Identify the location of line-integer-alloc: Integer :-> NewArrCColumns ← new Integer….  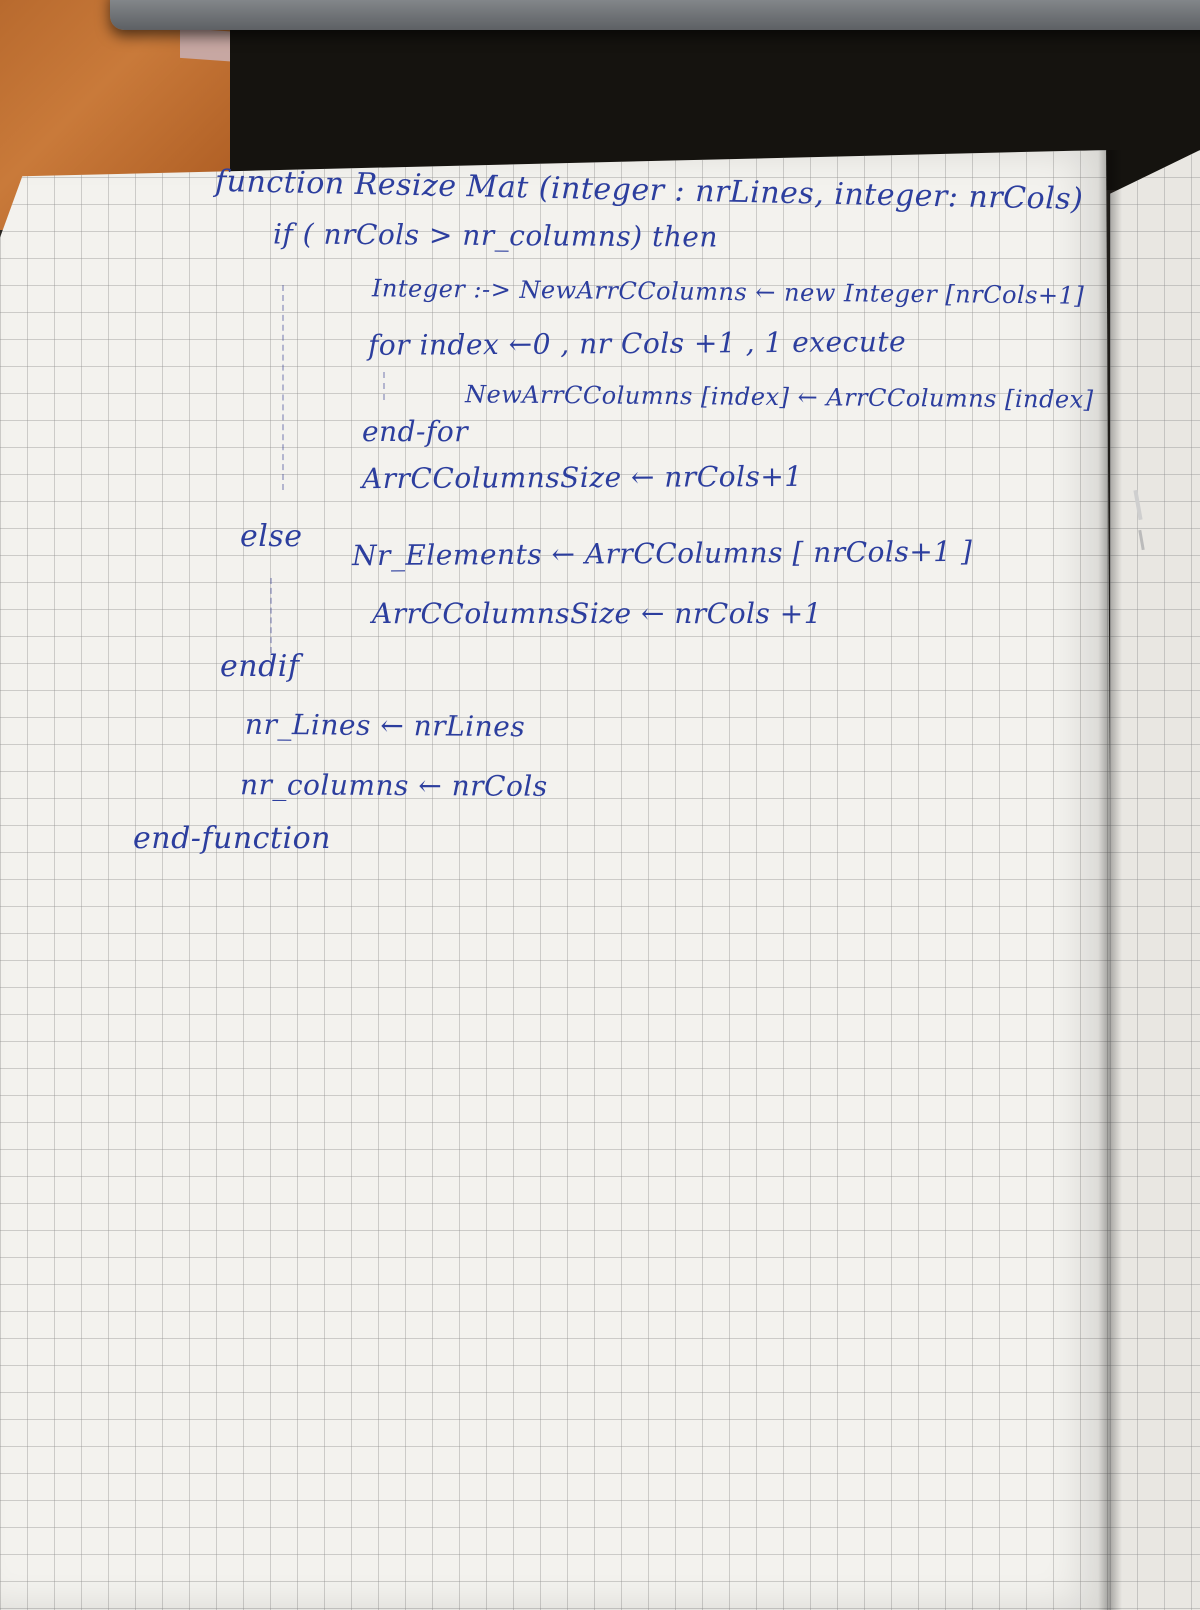
(728, 292).